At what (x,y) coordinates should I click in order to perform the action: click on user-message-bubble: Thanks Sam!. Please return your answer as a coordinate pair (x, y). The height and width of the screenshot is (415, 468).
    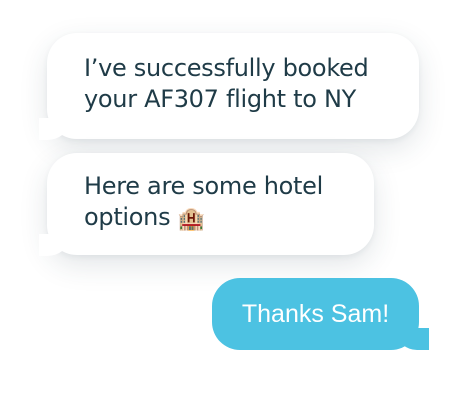
    Looking at the image, I should click on (320, 314).